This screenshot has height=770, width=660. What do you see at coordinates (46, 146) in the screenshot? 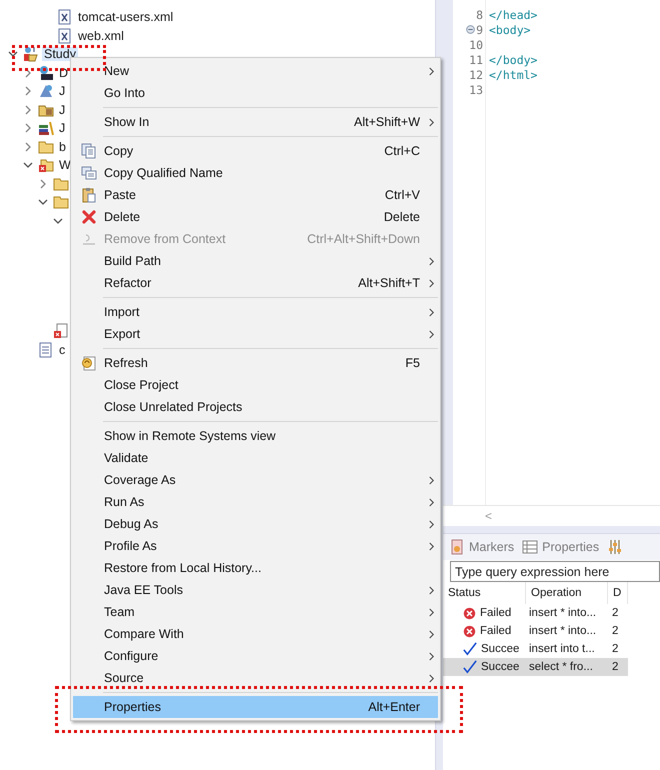
I see `folder-icon` at bounding box center [46, 146].